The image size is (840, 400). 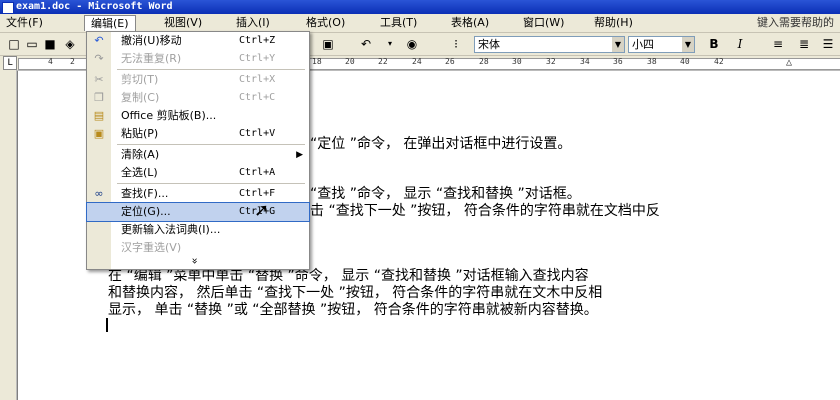 What do you see at coordinates (685, 61) in the screenshot?
I see `ruler-tick: 40` at bounding box center [685, 61].